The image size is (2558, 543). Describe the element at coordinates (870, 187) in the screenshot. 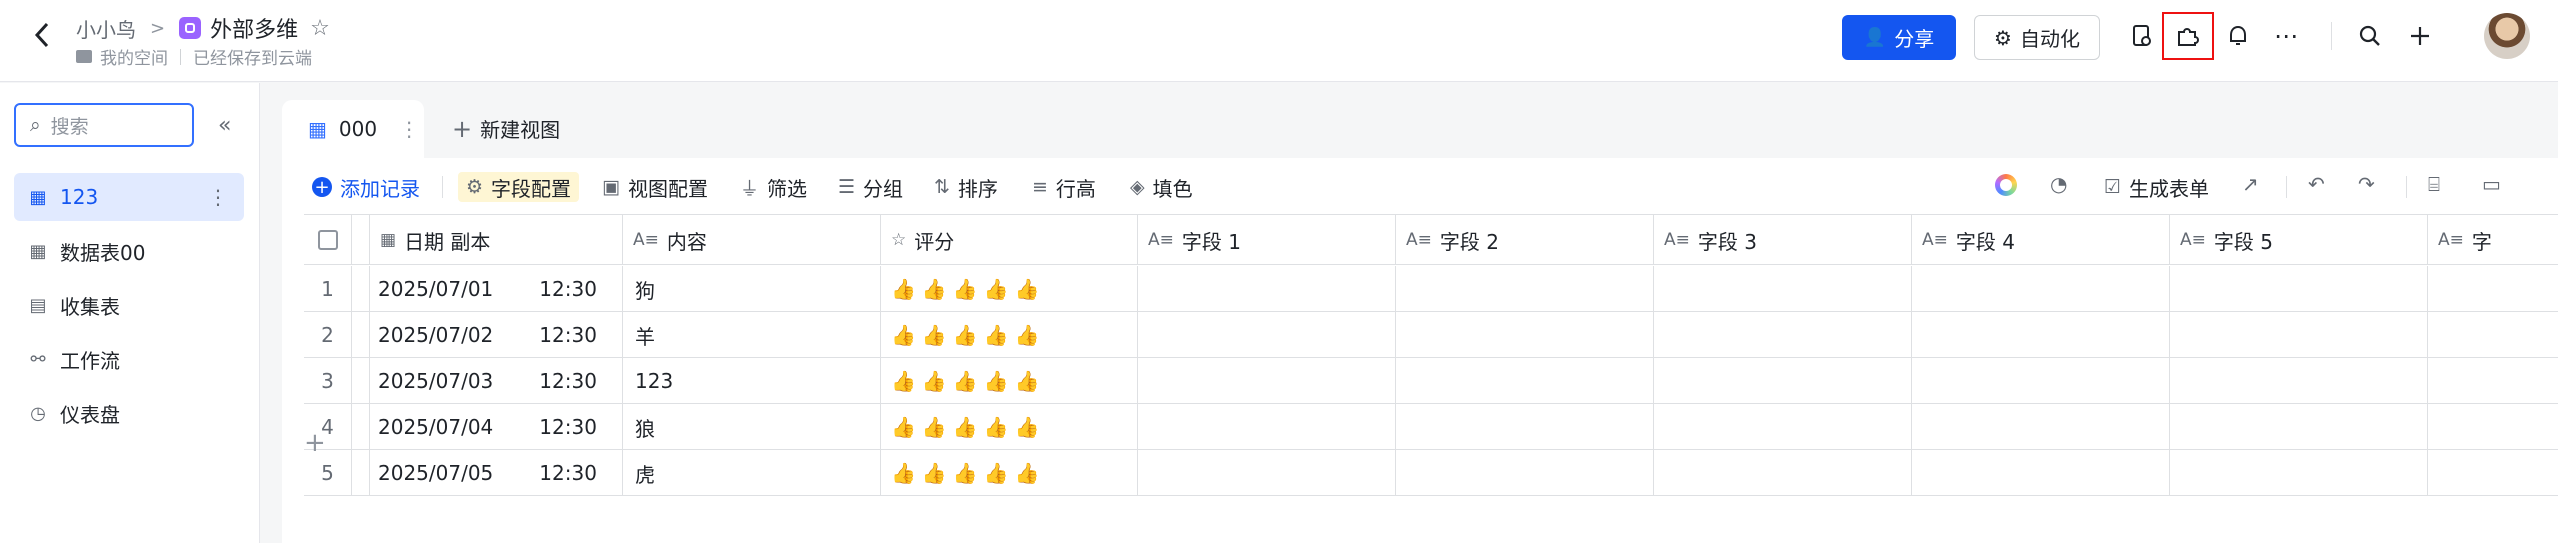

I see `group-button: ☰ 分组` at that location.